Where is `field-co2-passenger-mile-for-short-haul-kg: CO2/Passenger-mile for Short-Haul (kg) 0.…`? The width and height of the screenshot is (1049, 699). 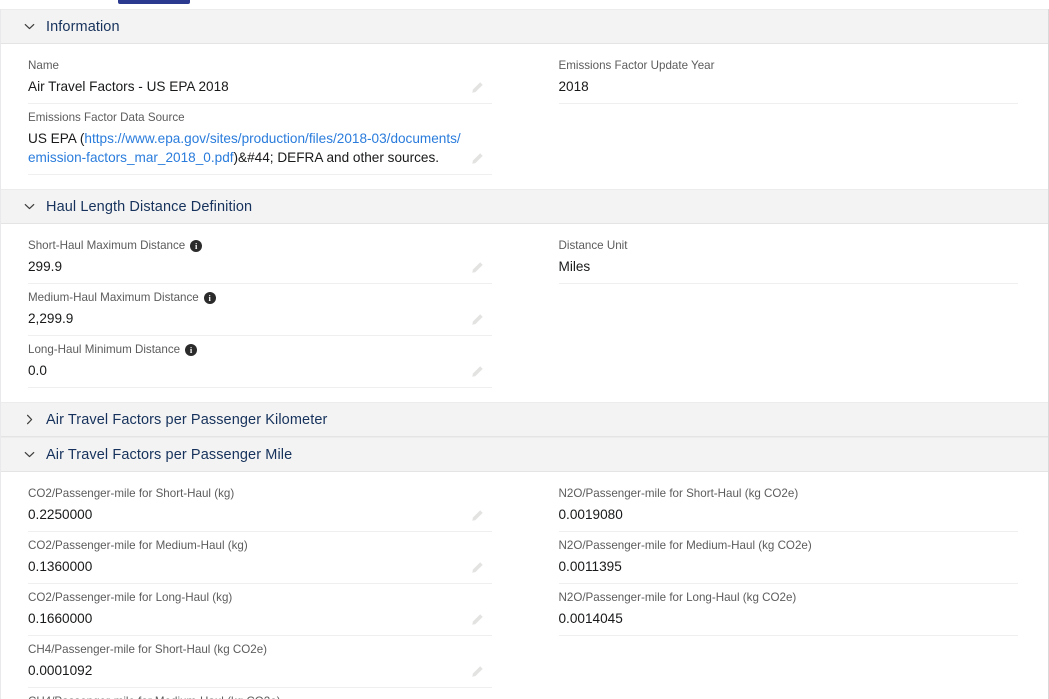
field-co2-passenger-mile-for-short-haul-kg: CO2/Passenger-mile for Short-Haul (kg) 0.… is located at coordinates (260, 508).